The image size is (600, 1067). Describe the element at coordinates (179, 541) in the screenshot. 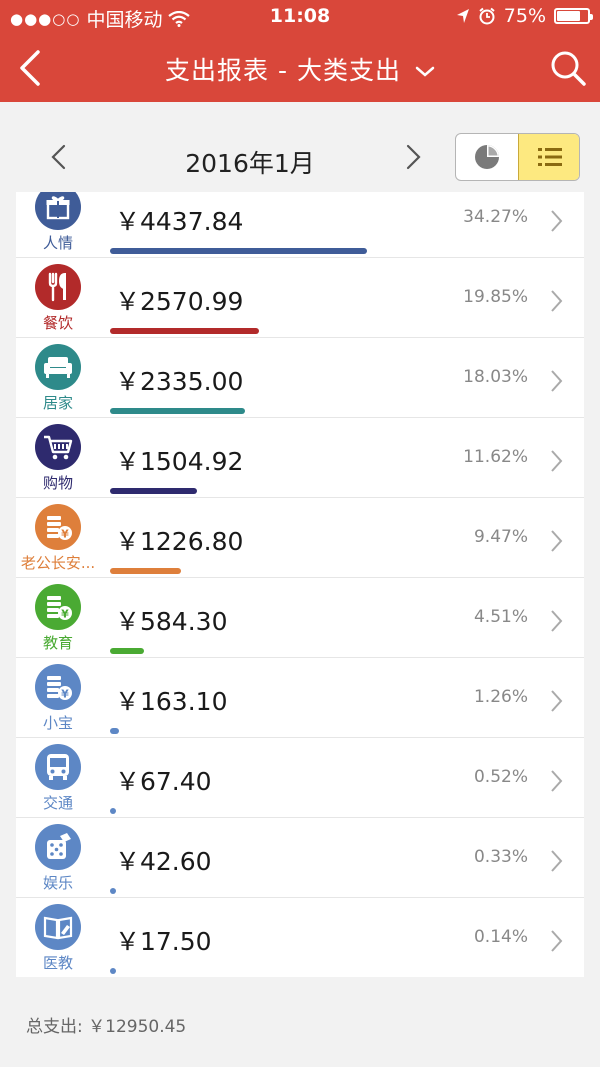

I see `category-amount: ￥1226.80` at that location.